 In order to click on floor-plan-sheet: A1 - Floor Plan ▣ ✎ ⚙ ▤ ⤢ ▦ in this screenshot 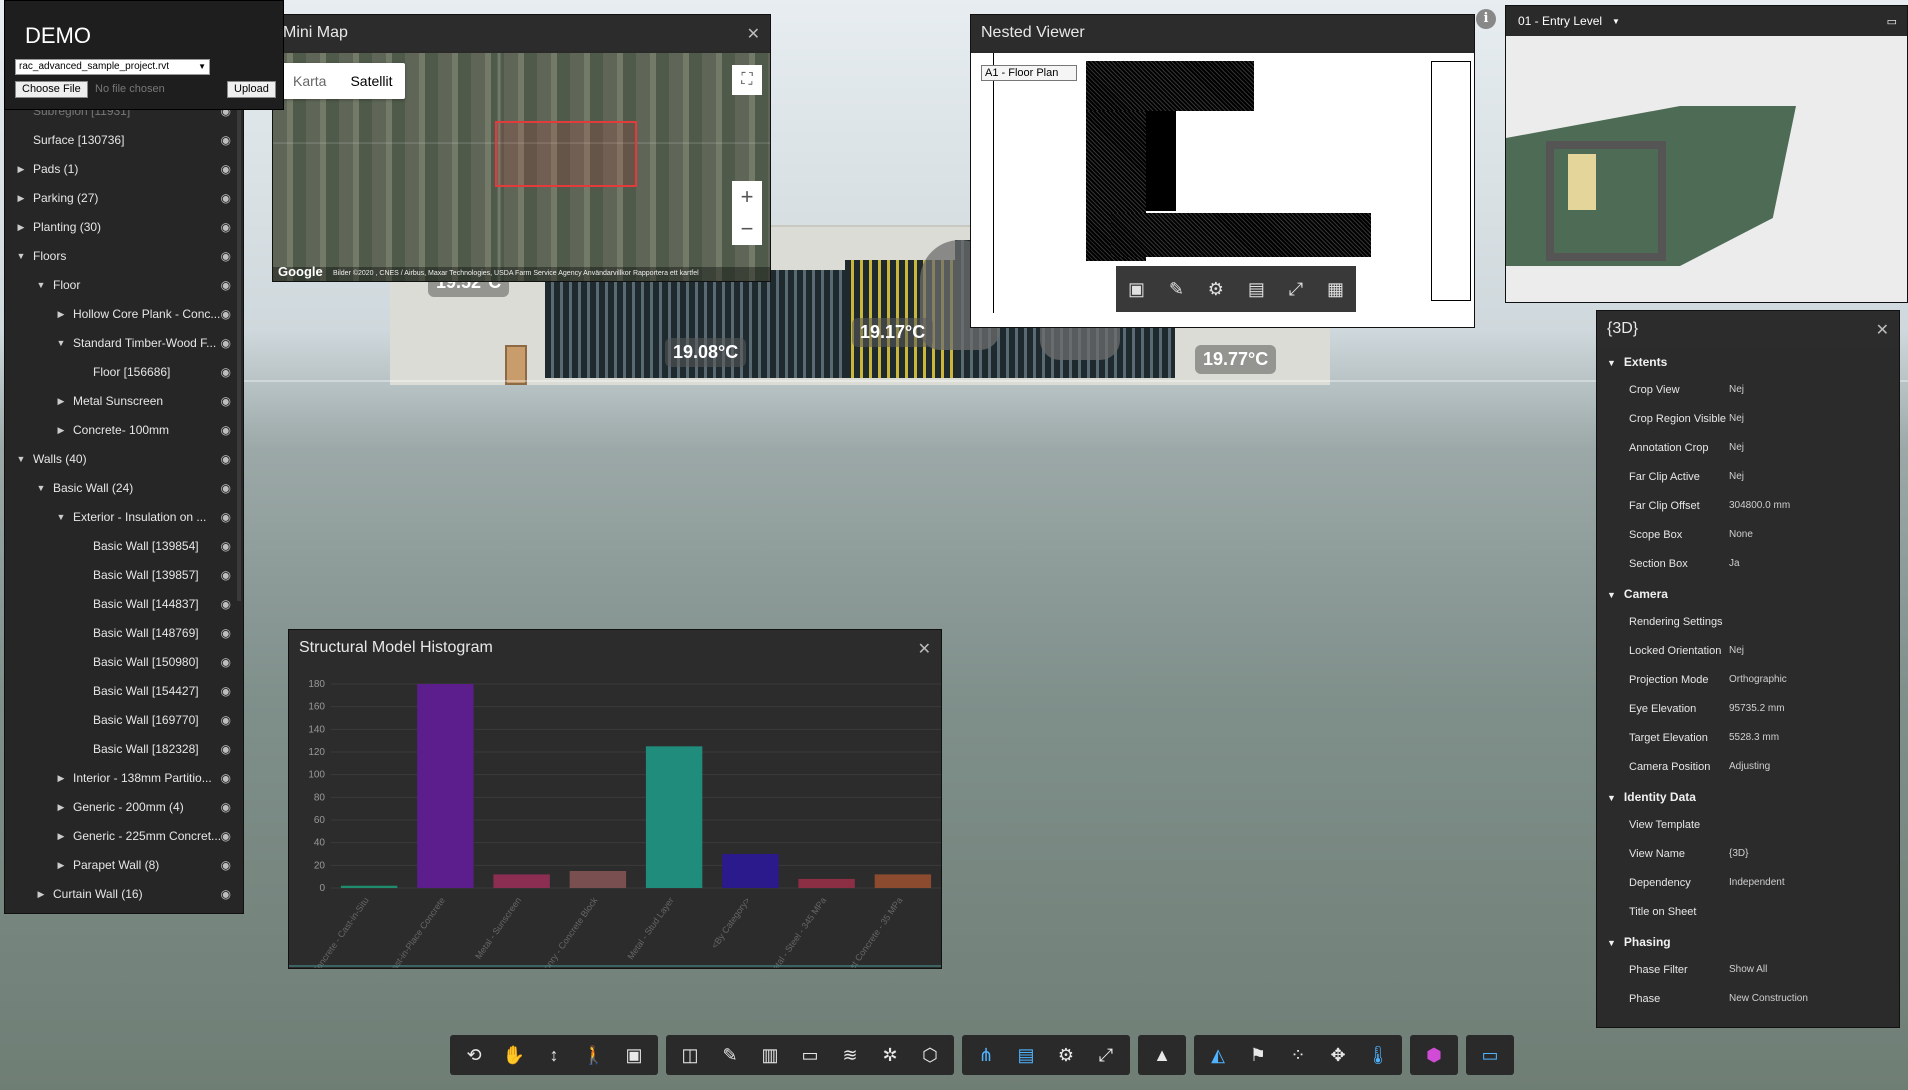, I will do `click(1222, 190)`.